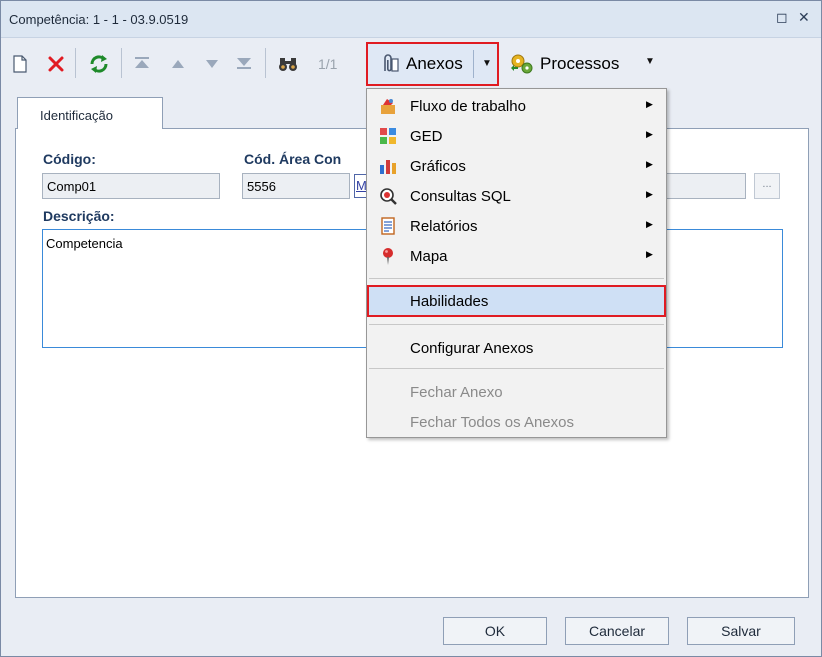 This screenshot has height=657, width=822. Describe the element at coordinates (296, 186) in the screenshot. I see `area-code-field: 5556` at that location.